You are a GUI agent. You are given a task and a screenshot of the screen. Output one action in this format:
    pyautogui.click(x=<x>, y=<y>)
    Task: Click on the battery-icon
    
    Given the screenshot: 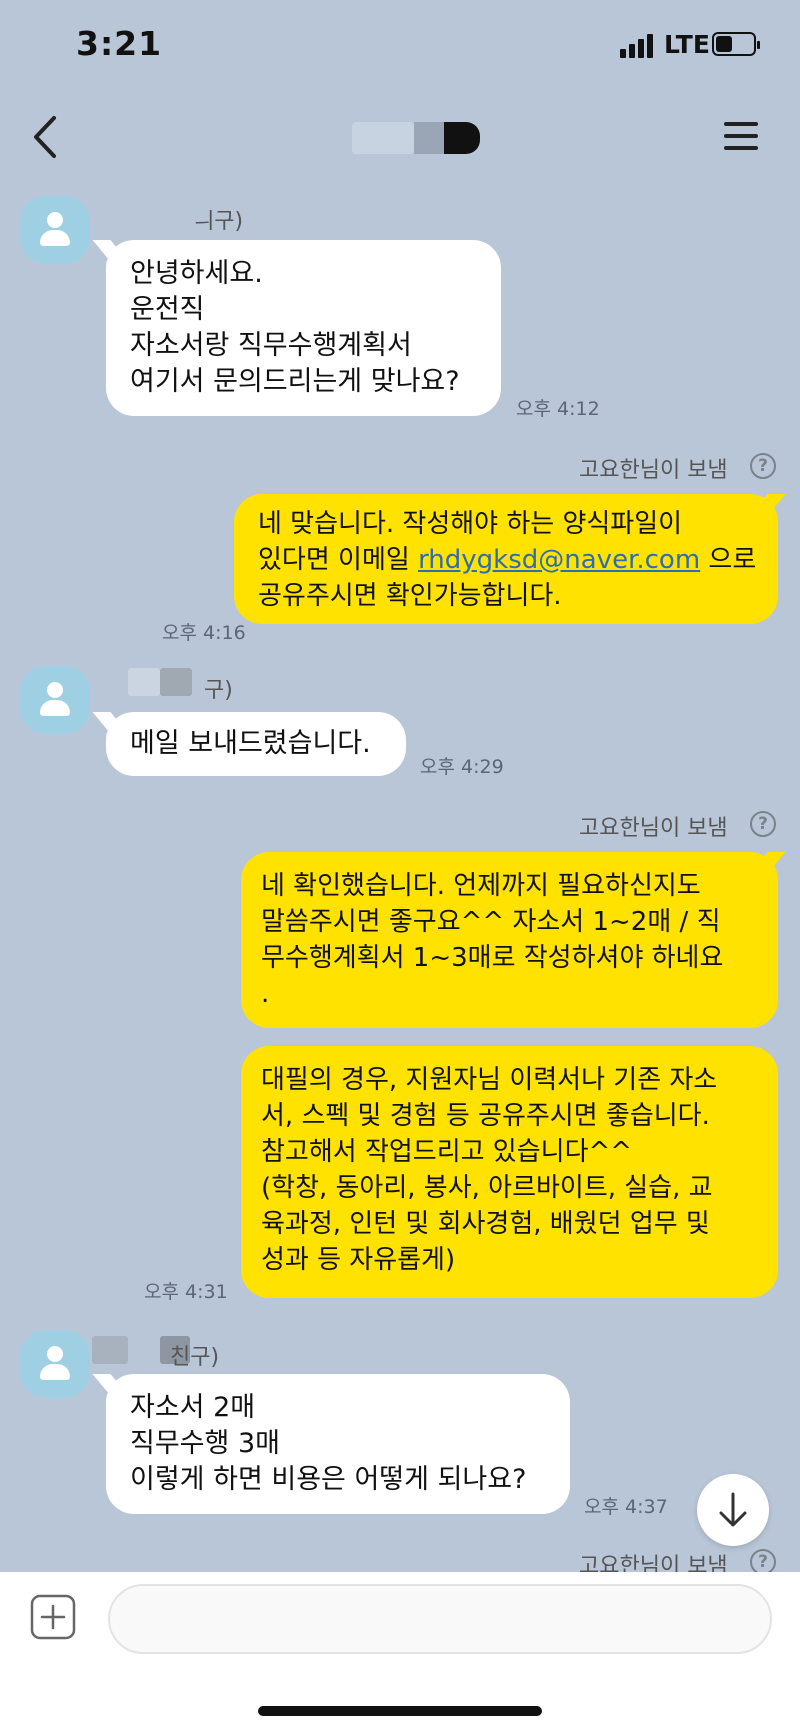 What is the action you would take?
    pyautogui.click(x=736, y=44)
    